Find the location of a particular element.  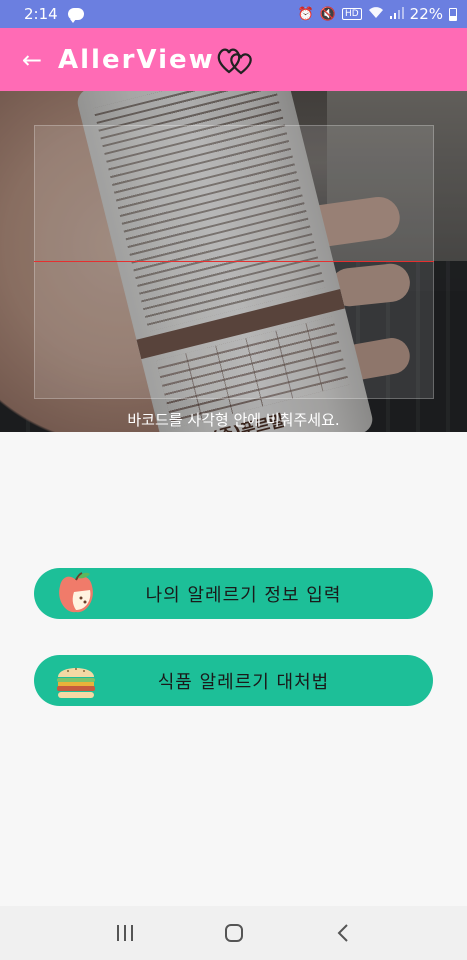

status-time: 2:14 is located at coordinates (41, 14).